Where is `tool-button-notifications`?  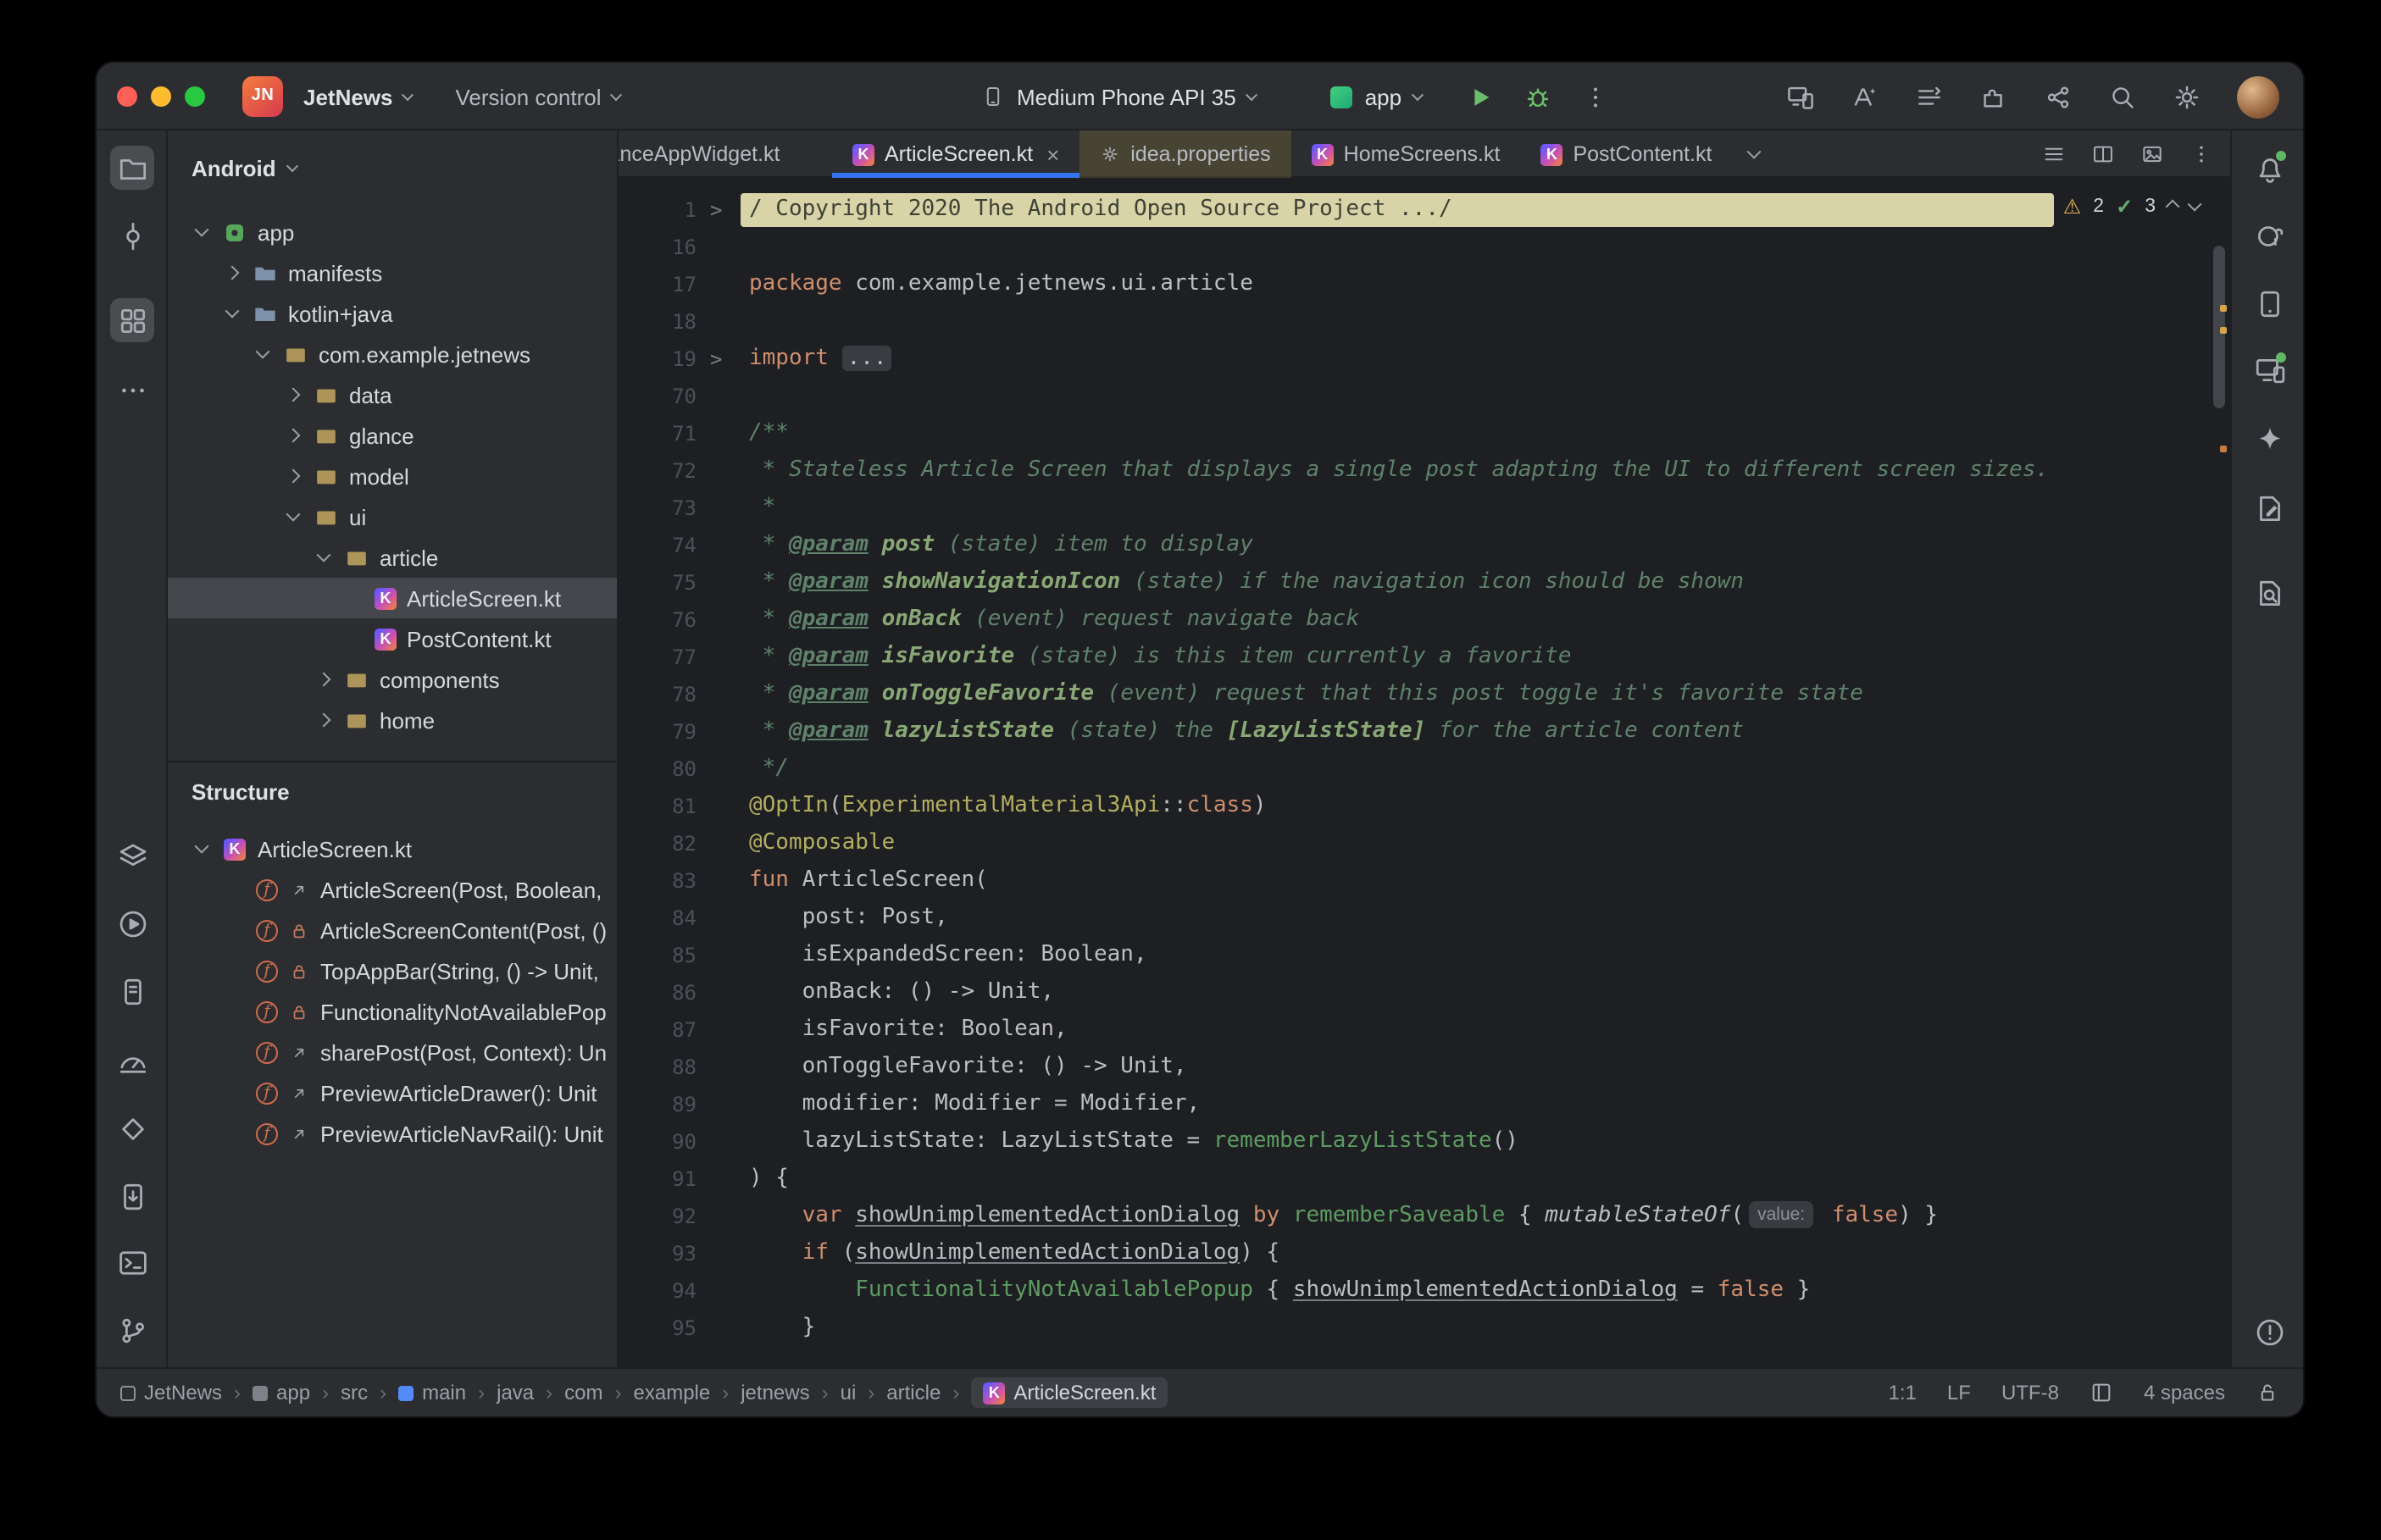 tool-button-notifications is located at coordinates (2269, 168).